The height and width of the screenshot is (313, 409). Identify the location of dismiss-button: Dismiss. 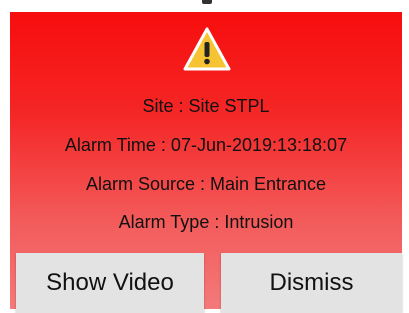
(311, 283).